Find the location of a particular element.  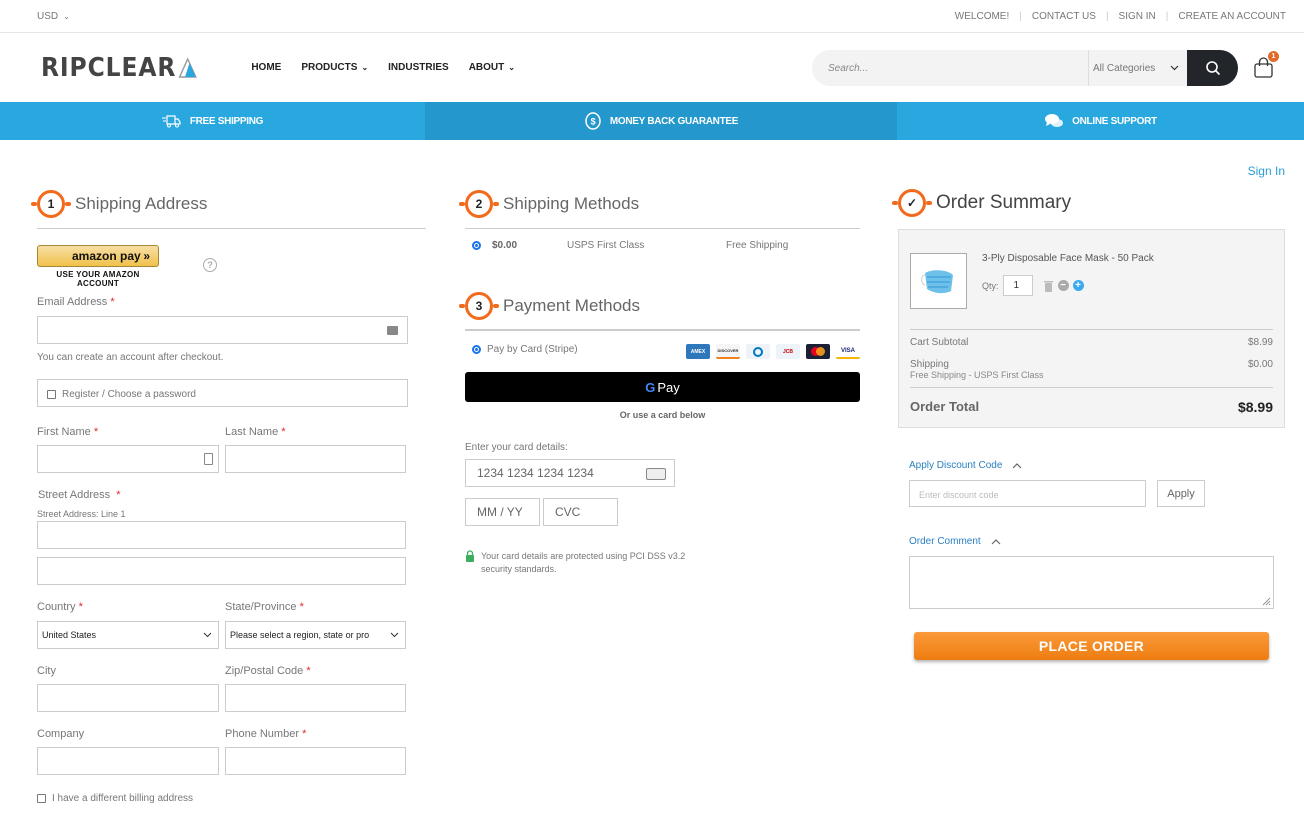

shipping-option-radio is located at coordinates (476, 245).